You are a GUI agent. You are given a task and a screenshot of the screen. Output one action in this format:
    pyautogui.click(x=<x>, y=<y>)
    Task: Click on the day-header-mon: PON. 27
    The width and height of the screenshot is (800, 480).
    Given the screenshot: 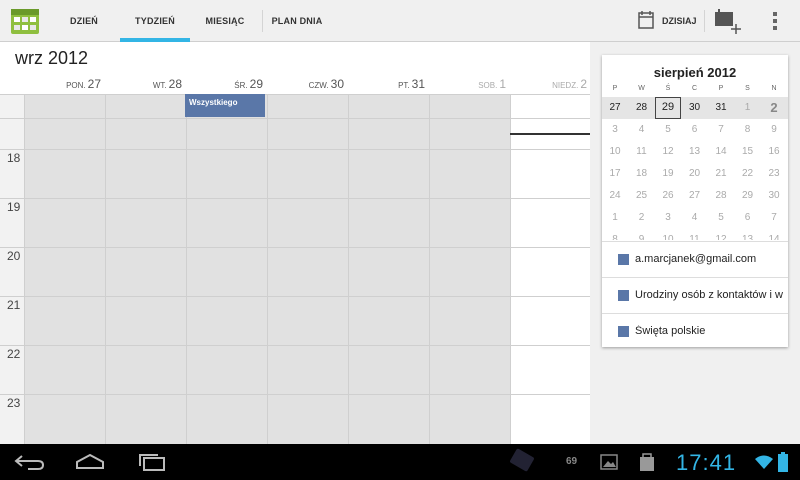 What is the action you would take?
    pyautogui.click(x=64, y=84)
    